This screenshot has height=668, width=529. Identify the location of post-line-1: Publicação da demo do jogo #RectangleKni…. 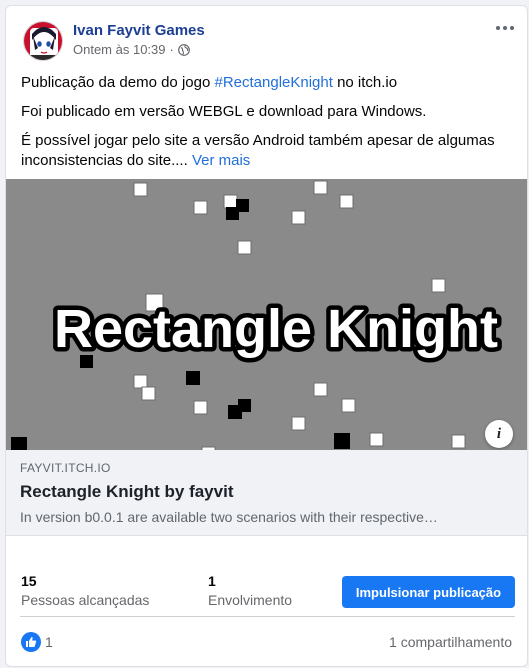
(209, 82).